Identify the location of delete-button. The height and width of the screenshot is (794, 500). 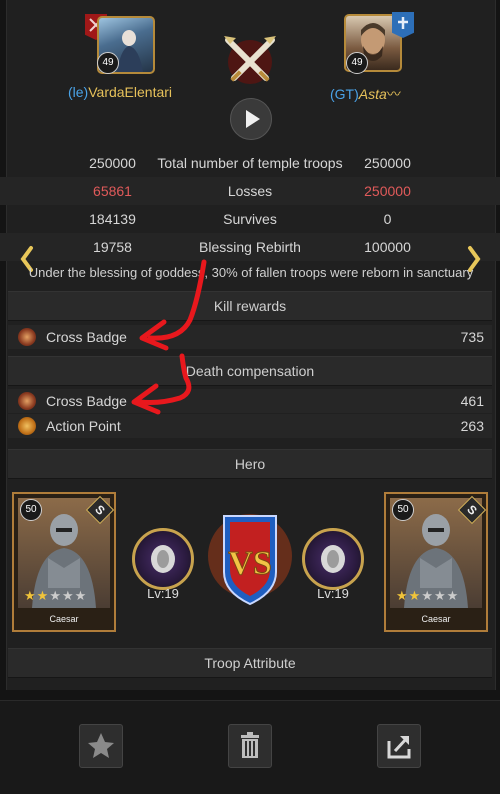
(250, 746).